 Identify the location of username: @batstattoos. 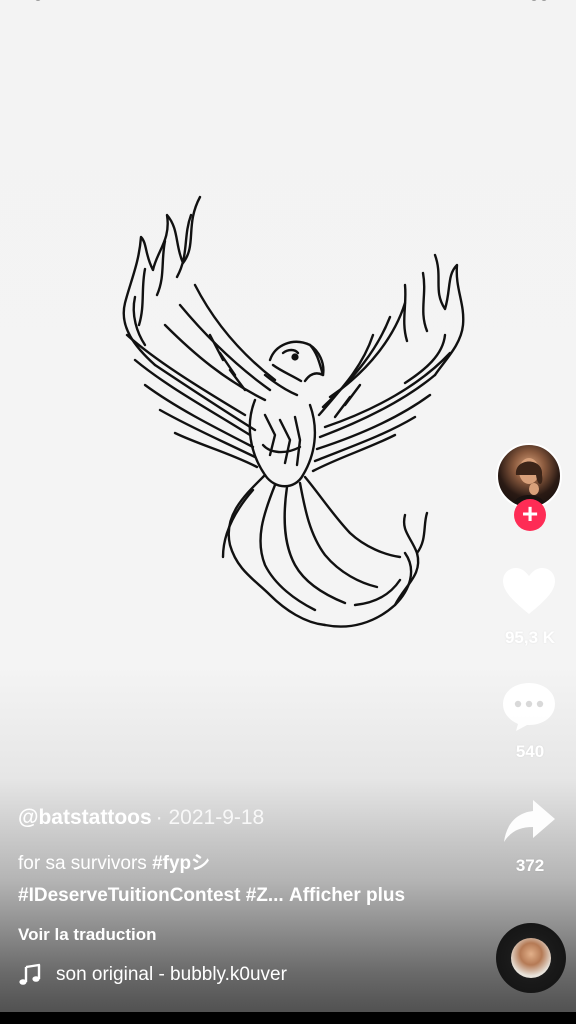
(85, 817).